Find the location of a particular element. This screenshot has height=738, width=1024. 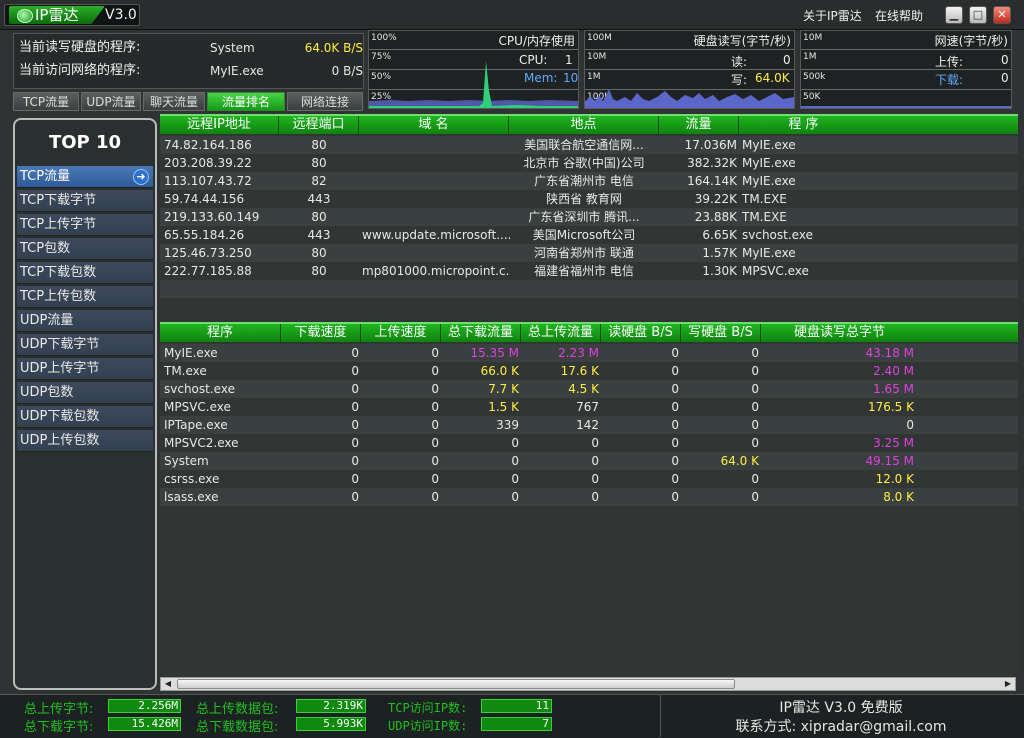

process-row: svchost.exe 0 0 7.7 K 4.5 K 0 0 1.65 M is located at coordinates (589, 389).